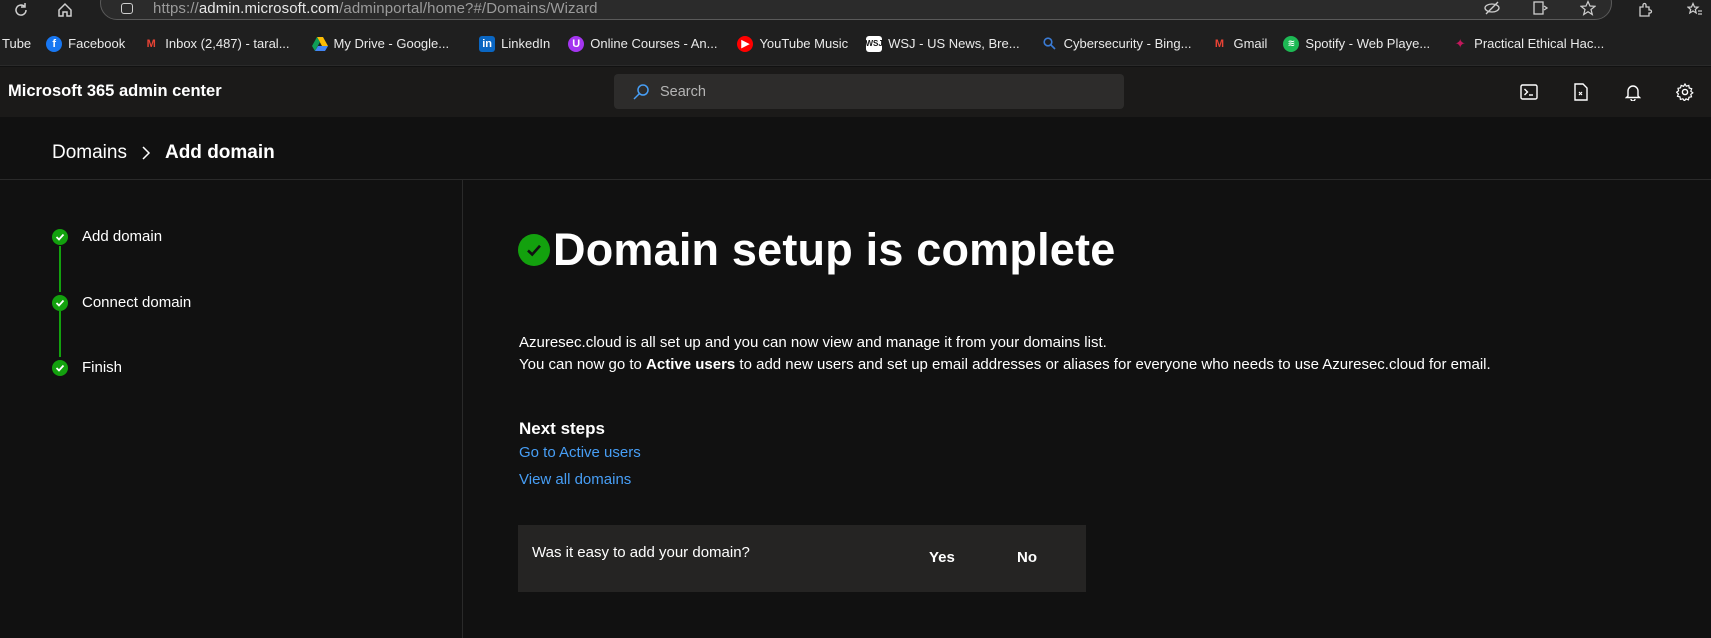 This screenshot has height=638, width=1711. What do you see at coordinates (54, 43) in the screenshot?
I see `facebook-icon: f` at bounding box center [54, 43].